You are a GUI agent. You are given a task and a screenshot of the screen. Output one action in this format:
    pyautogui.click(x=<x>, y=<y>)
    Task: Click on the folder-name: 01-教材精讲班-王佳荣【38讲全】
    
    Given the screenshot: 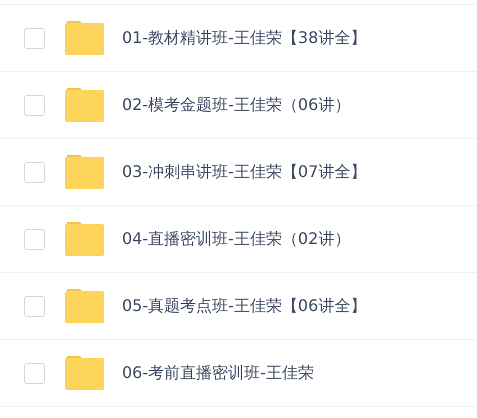 What is the action you would take?
    pyautogui.click(x=244, y=38)
    